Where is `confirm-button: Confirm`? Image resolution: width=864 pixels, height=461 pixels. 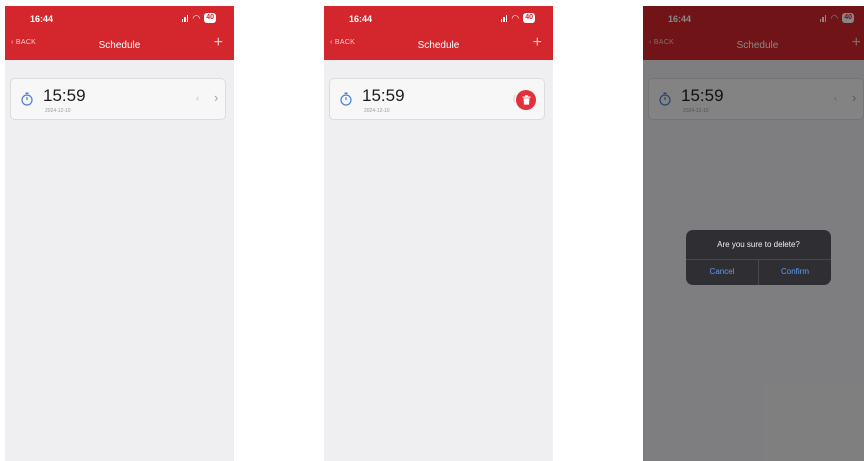
confirm-button: Confirm is located at coordinates (795, 271).